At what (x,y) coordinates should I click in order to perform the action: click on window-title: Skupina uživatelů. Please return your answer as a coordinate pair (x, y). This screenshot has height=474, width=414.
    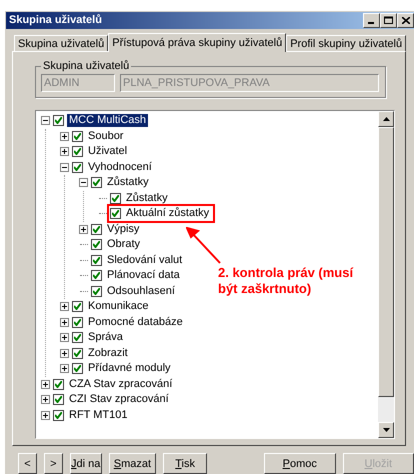
    Looking at the image, I should click on (55, 20).